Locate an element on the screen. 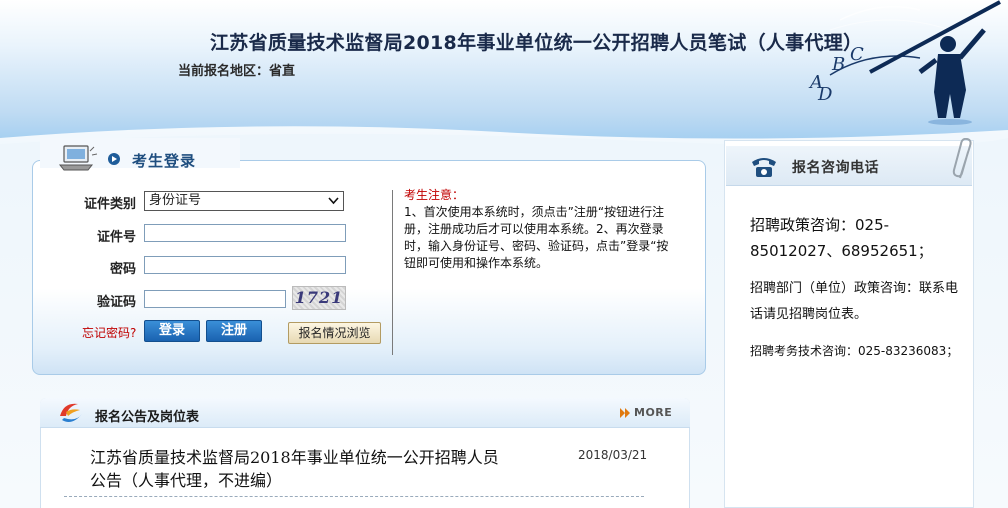 This screenshot has height=508, width=1008. chevron-down-icon is located at coordinates (333, 201).